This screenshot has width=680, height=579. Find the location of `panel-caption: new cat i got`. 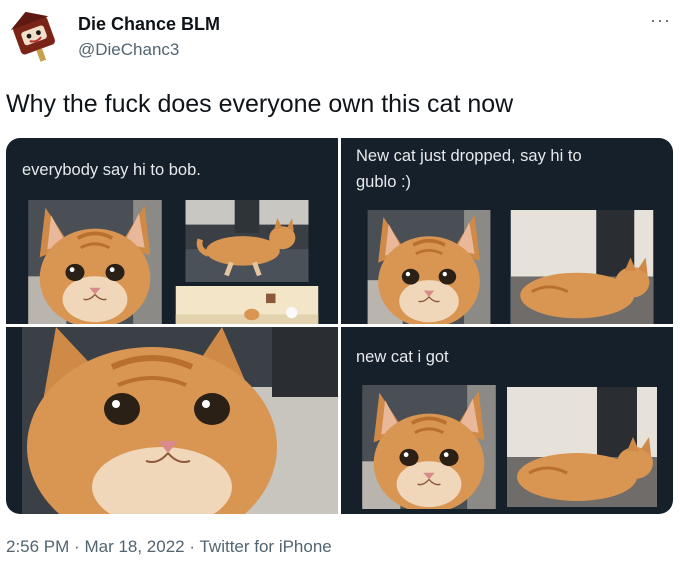

panel-caption: new cat i got is located at coordinates (402, 357).